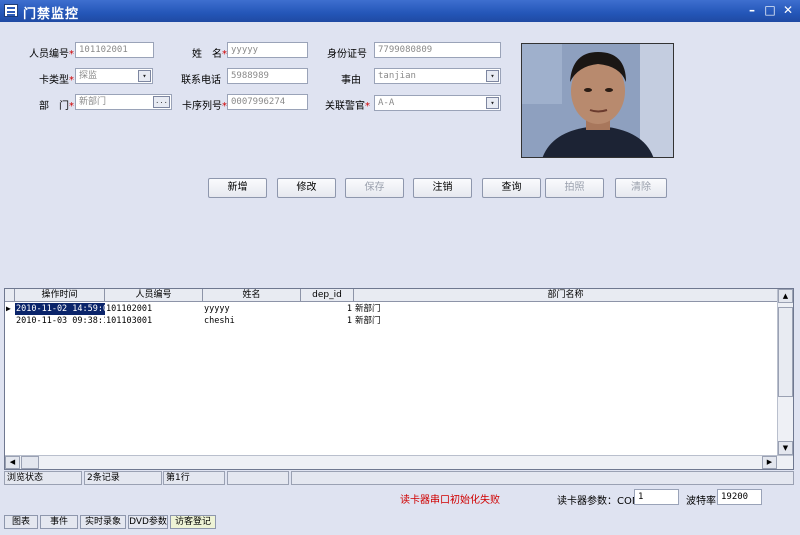 This screenshot has width=800, height=535. What do you see at coordinates (437, 76) in the screenshot?
I see `reason-select: tanjian ▾` at bounding box center [437, 76].